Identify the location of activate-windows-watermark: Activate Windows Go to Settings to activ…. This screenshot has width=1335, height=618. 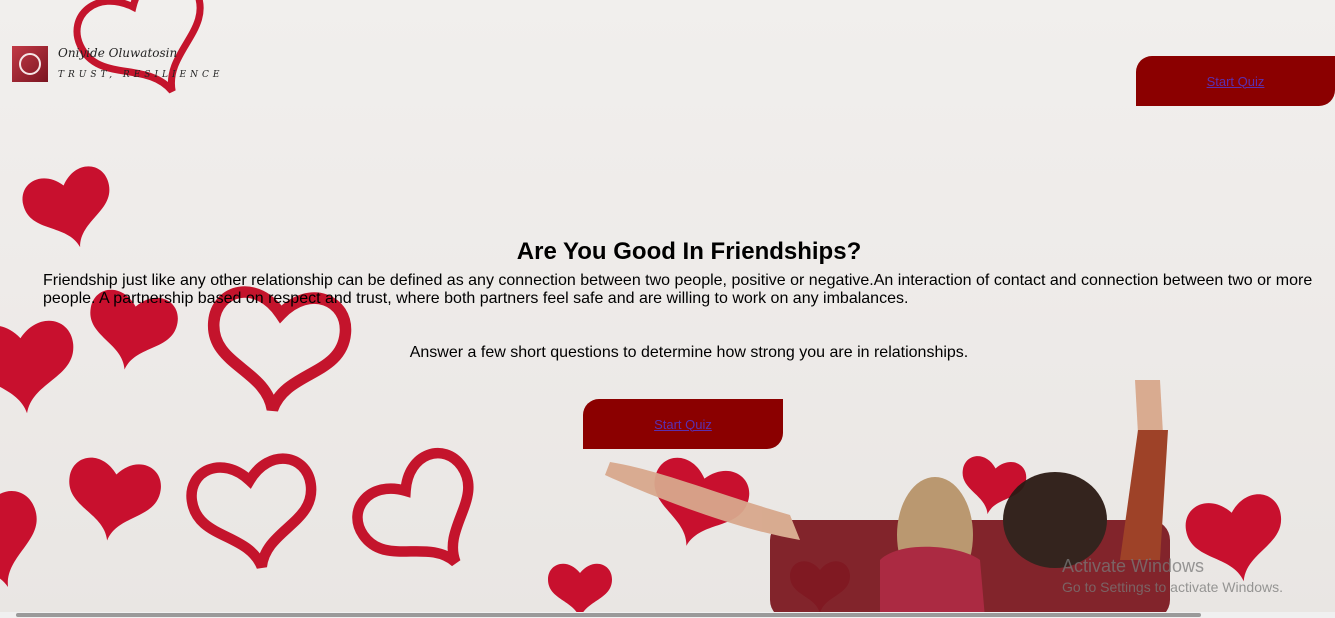
(1172, 575).